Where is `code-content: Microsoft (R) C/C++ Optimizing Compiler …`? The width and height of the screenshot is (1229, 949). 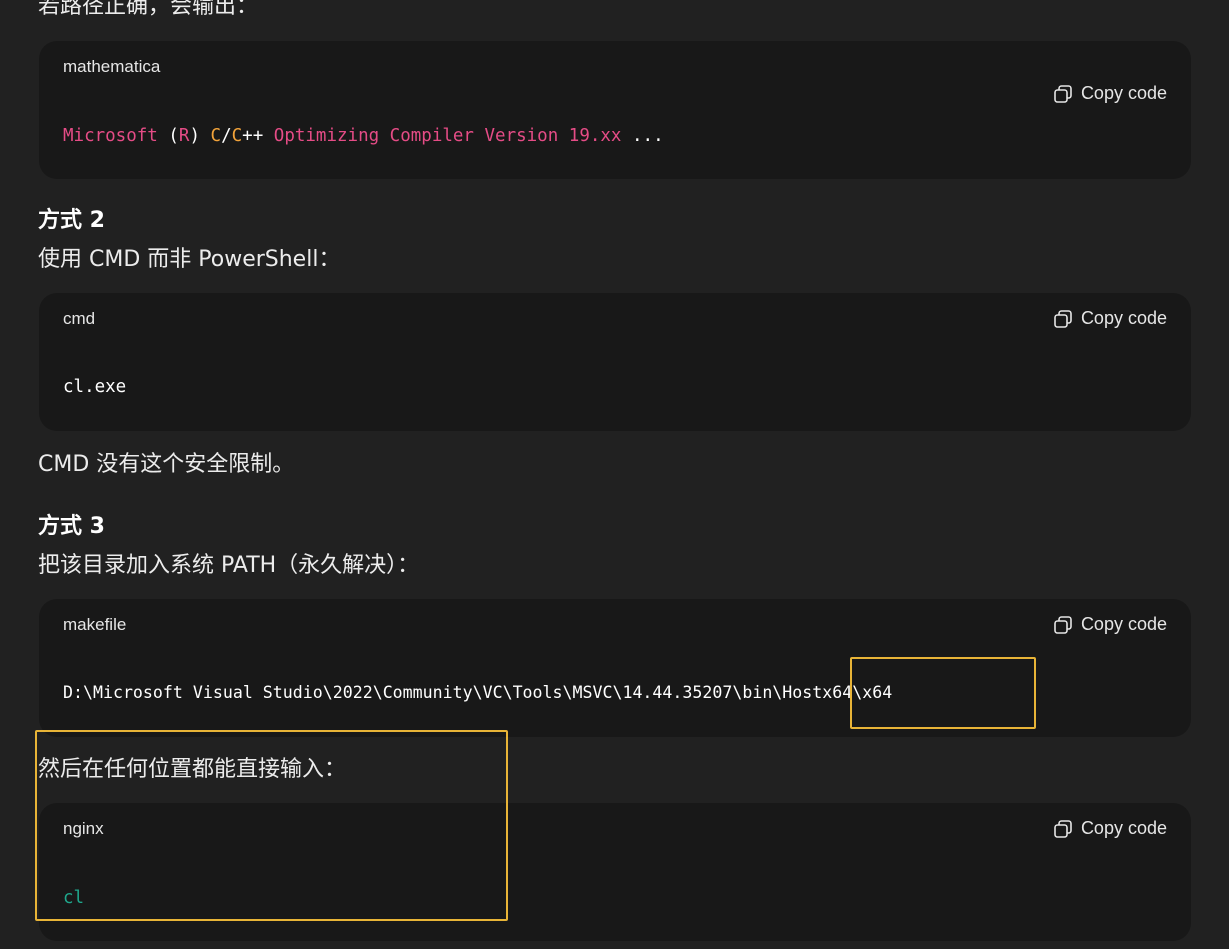 code-content: Microsoft (R) C/C++ Optimizing Compiler … is located at coordinates (363, 136).